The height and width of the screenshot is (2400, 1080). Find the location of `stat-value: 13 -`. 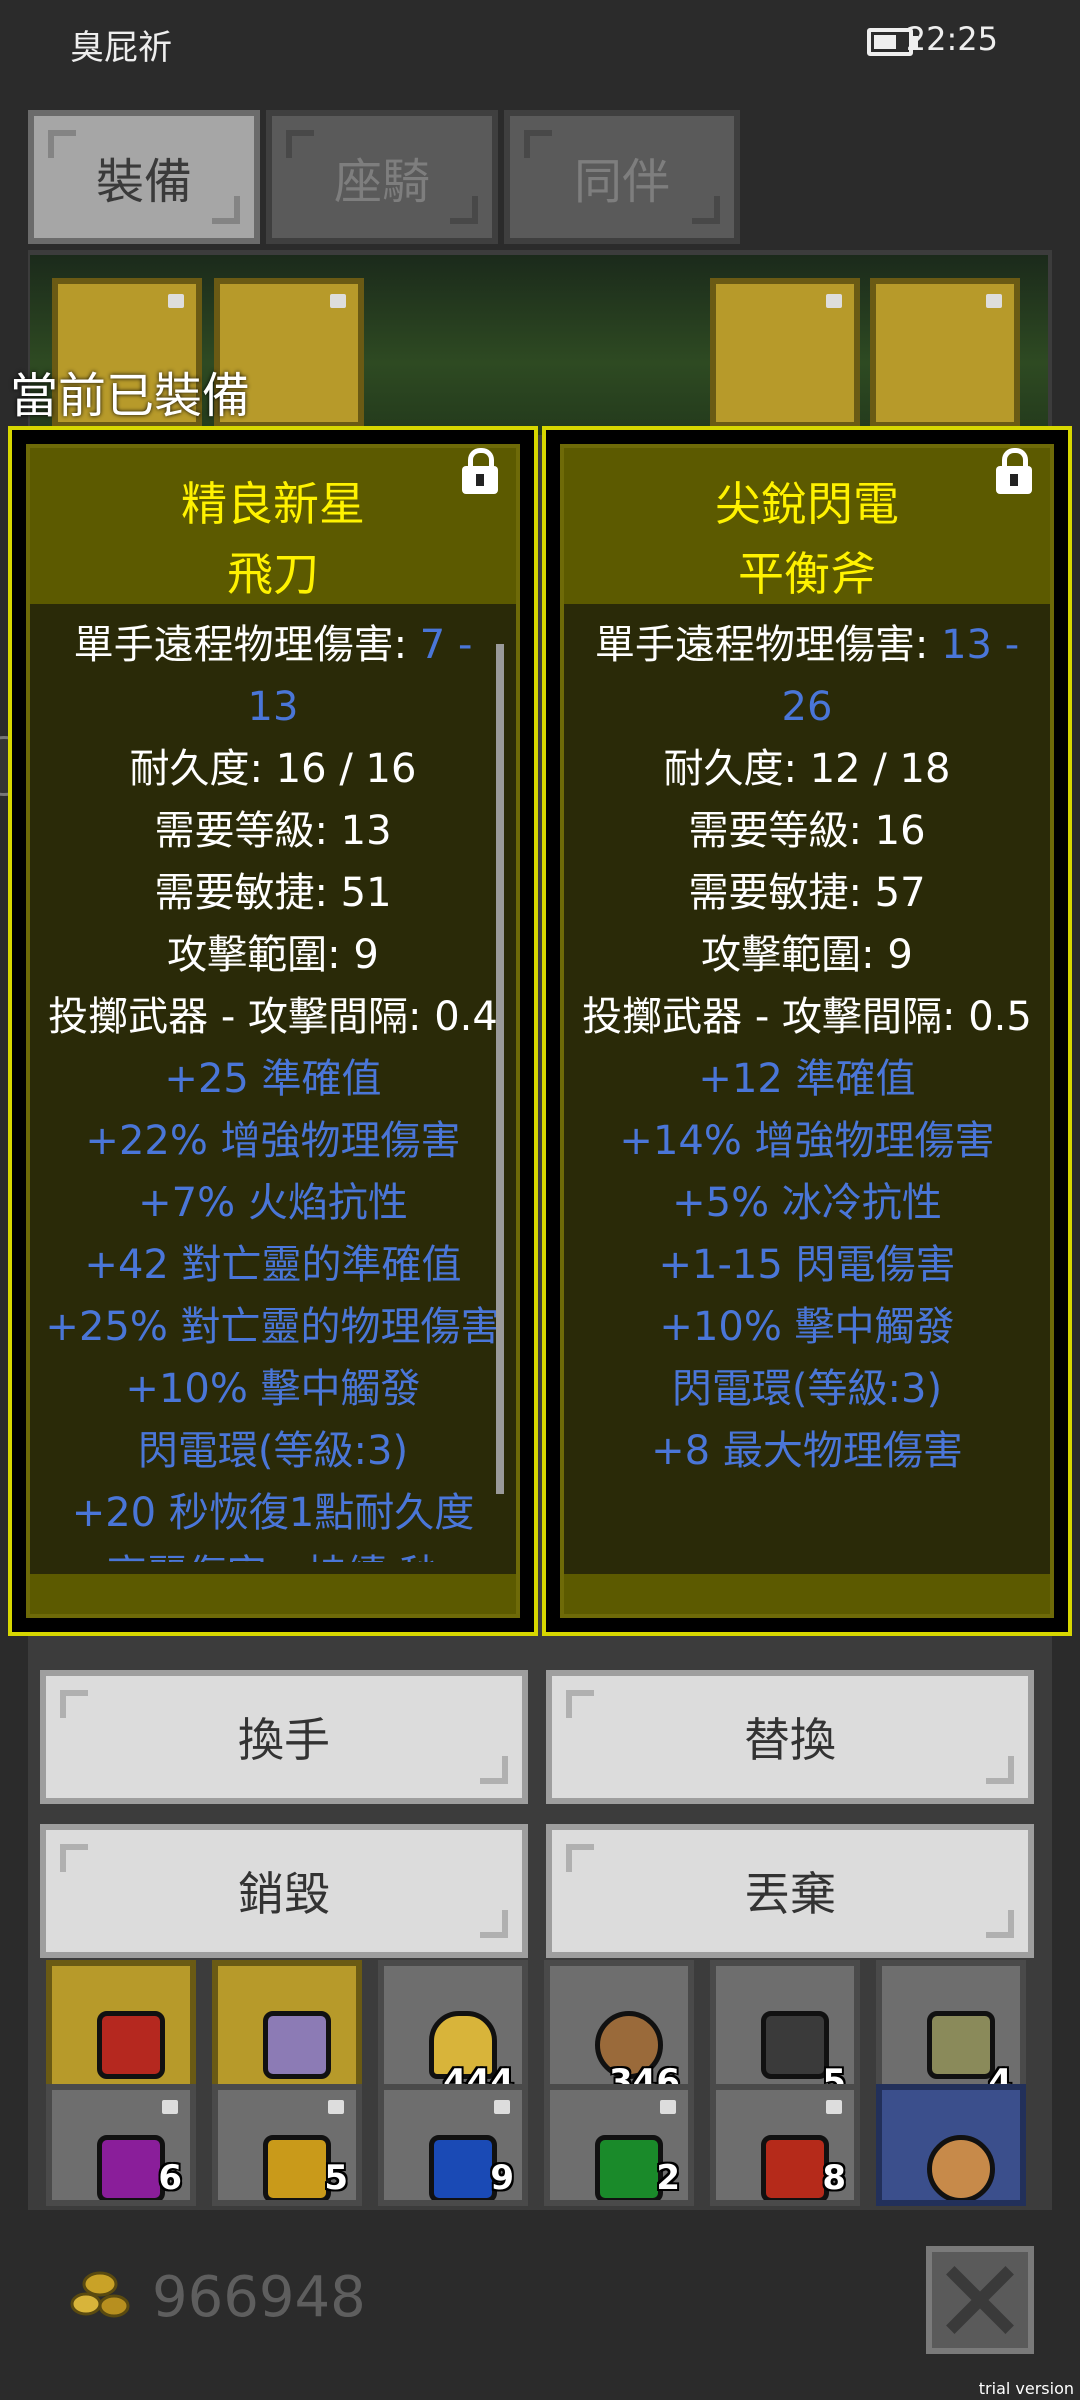

stat-value: 13 - is located at coordinates (980, 645).